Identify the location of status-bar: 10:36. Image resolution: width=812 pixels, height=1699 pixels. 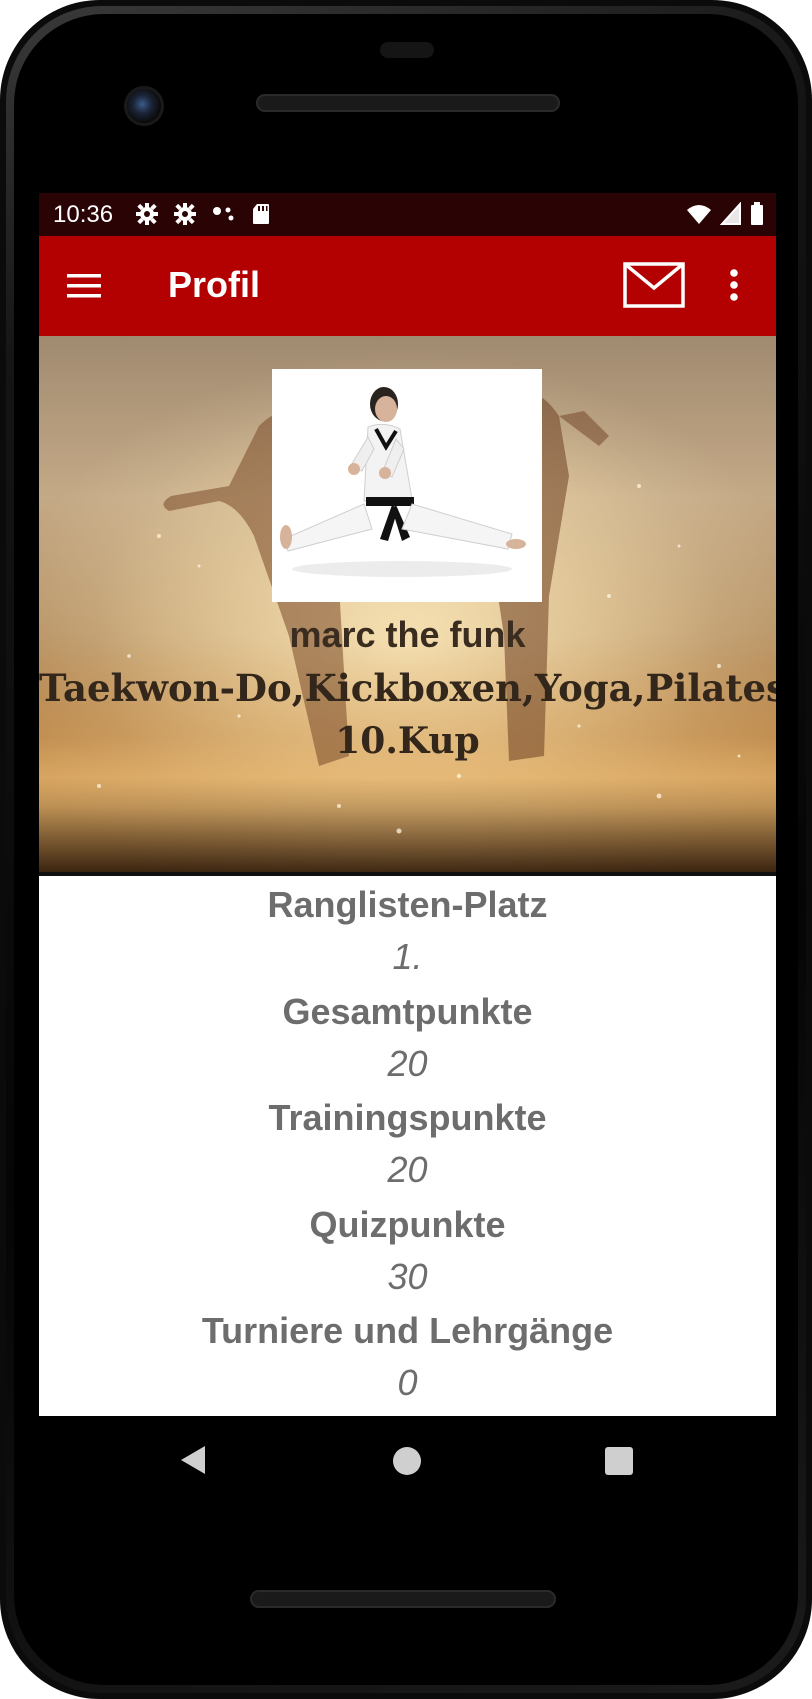
(407, 214).